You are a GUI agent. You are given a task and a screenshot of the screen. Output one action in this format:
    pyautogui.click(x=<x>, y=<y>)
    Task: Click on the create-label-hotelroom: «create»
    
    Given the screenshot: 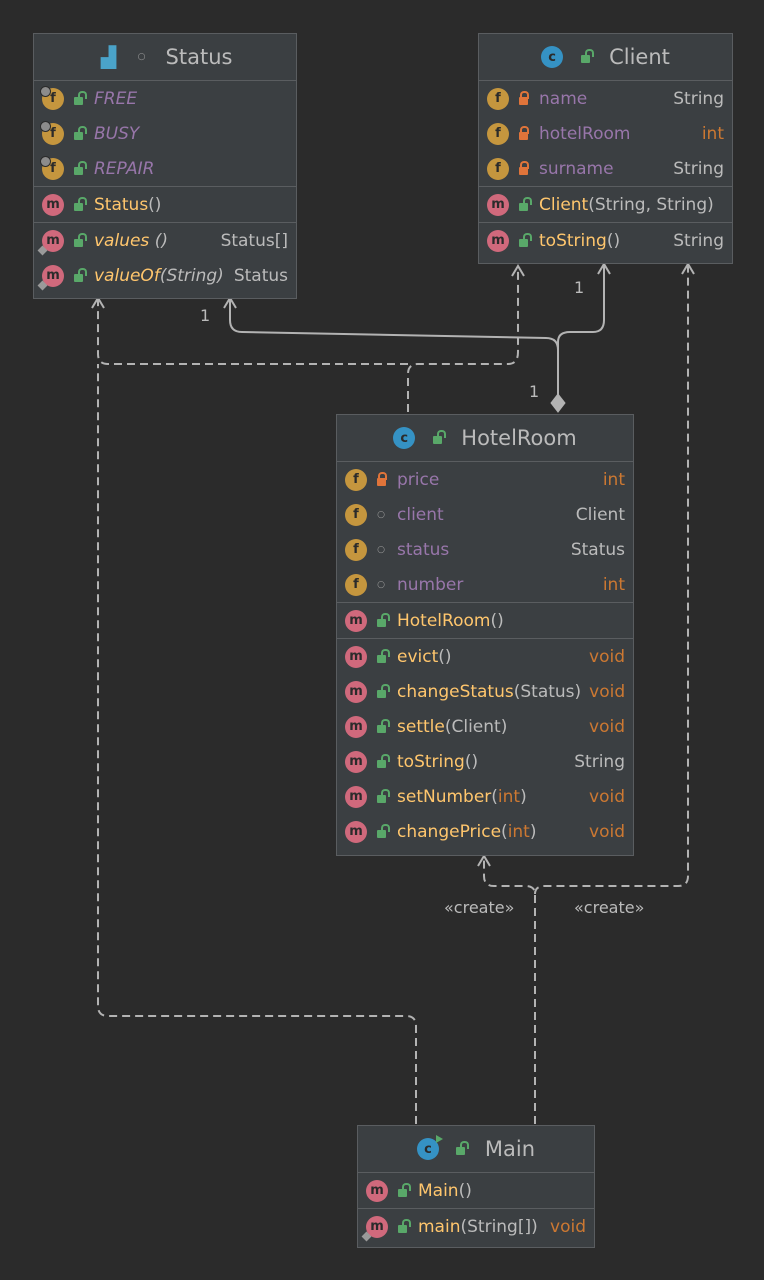 What is the action you would take?
    pyautogui.click(x=479, y=907)
    